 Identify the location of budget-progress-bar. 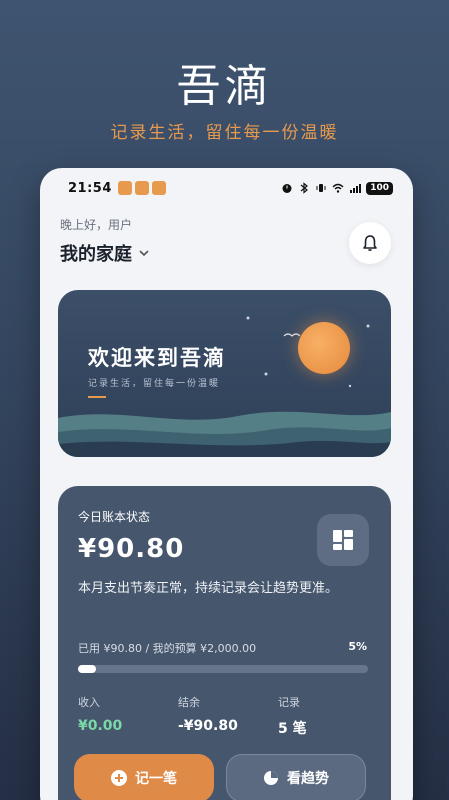
(223, 669).